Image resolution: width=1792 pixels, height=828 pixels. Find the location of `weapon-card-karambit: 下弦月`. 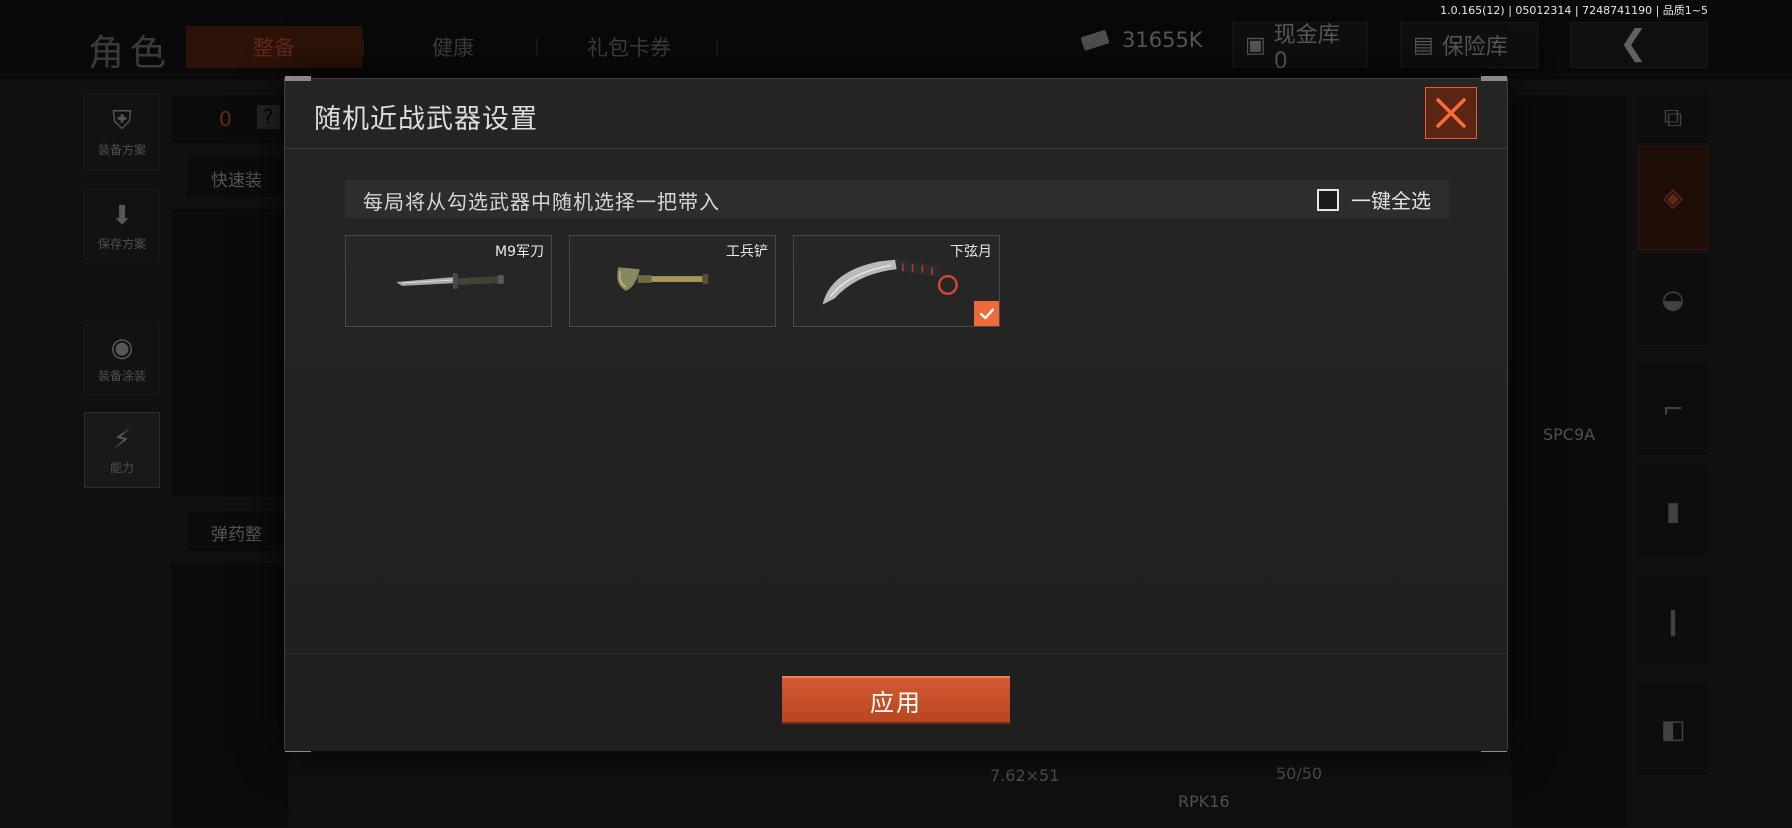

weapon-card-karambit: 下弦月 is located at coordinates (896, 281).